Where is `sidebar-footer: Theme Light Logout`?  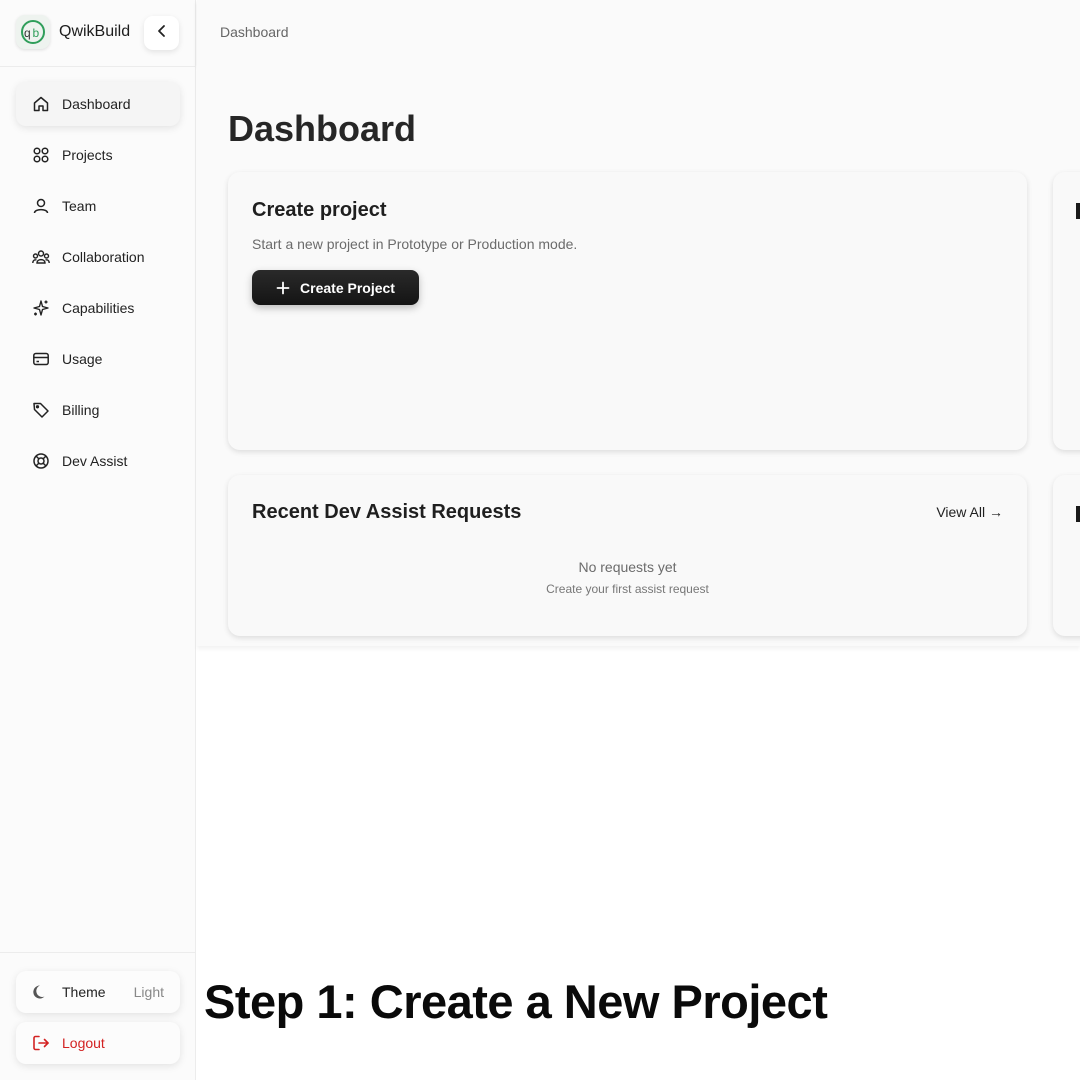 sidebar-footer: Theme Light Logout is located at coordinates (98, 1016).